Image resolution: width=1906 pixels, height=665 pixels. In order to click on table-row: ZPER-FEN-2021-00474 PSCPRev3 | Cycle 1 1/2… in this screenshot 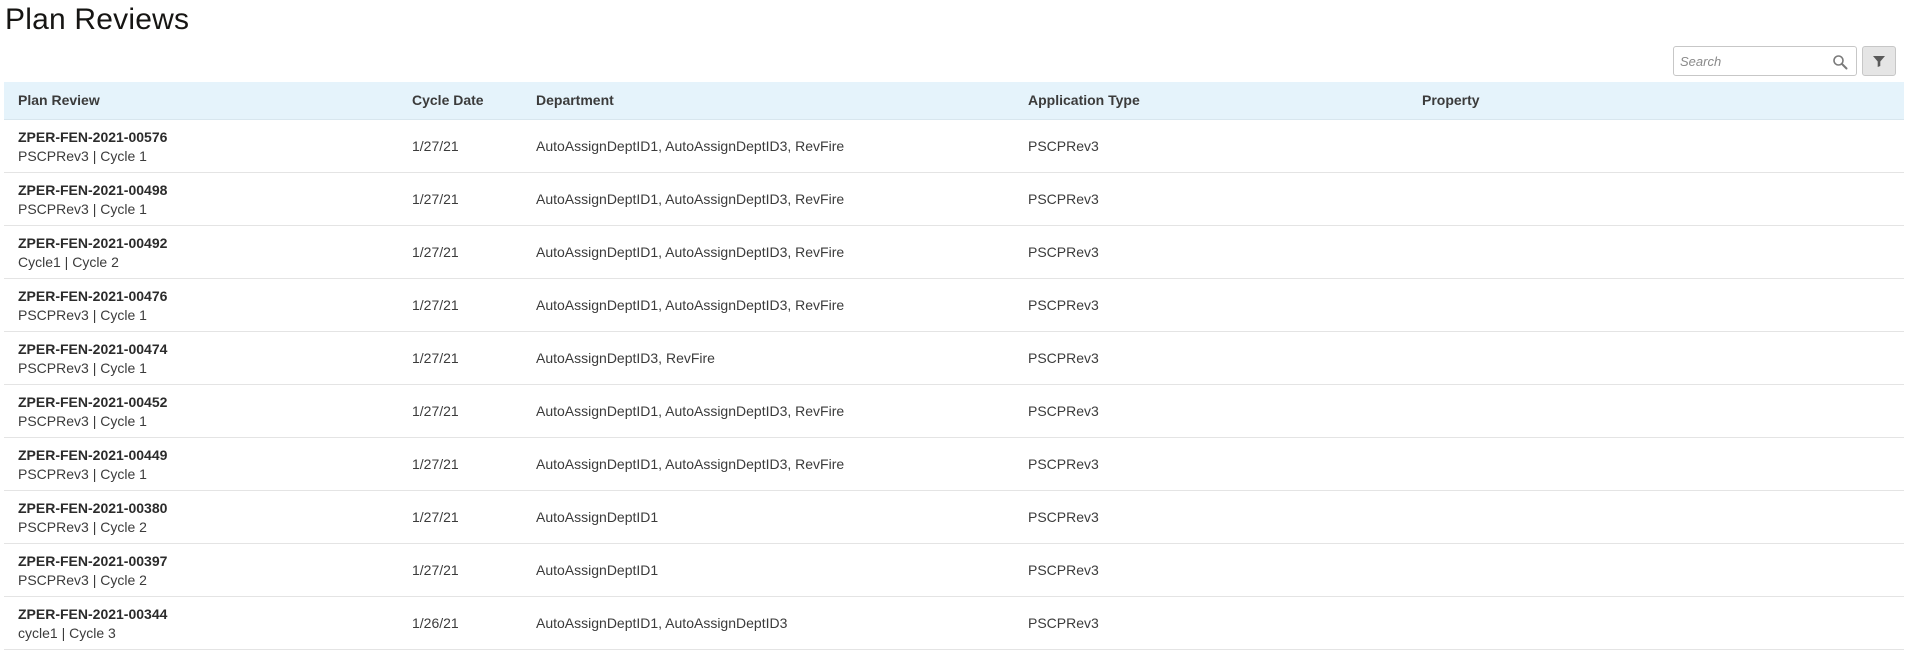, I will do `click(954, 358)`.